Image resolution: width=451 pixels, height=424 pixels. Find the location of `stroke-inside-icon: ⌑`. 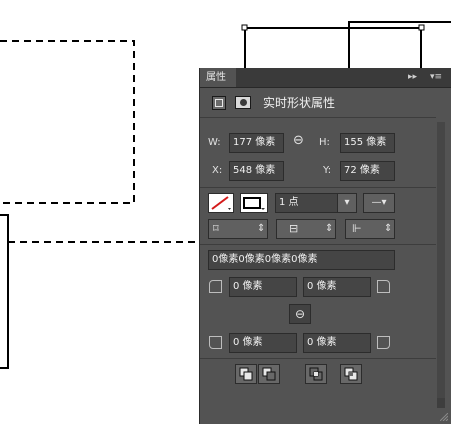

stroke-inside-icon: ⌑ is located at coordinates (216, 228).